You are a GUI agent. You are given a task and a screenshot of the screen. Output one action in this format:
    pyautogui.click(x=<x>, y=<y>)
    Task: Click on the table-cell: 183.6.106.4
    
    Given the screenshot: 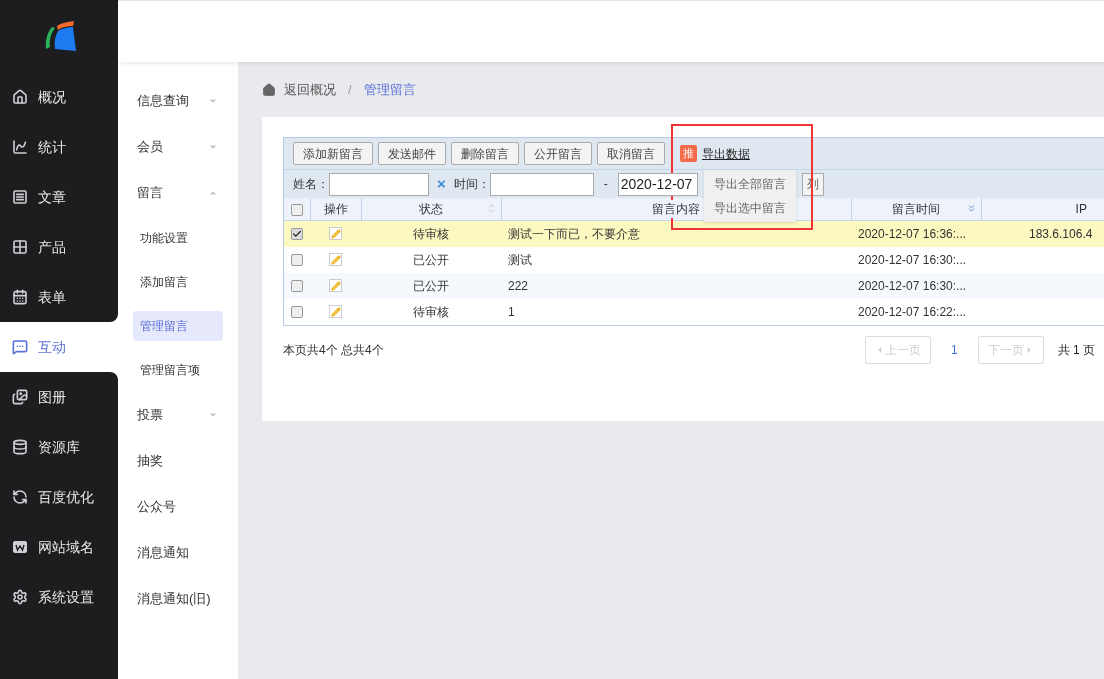 What is the action you would take?
    pyautogui.click(x=1061, y=233)
    